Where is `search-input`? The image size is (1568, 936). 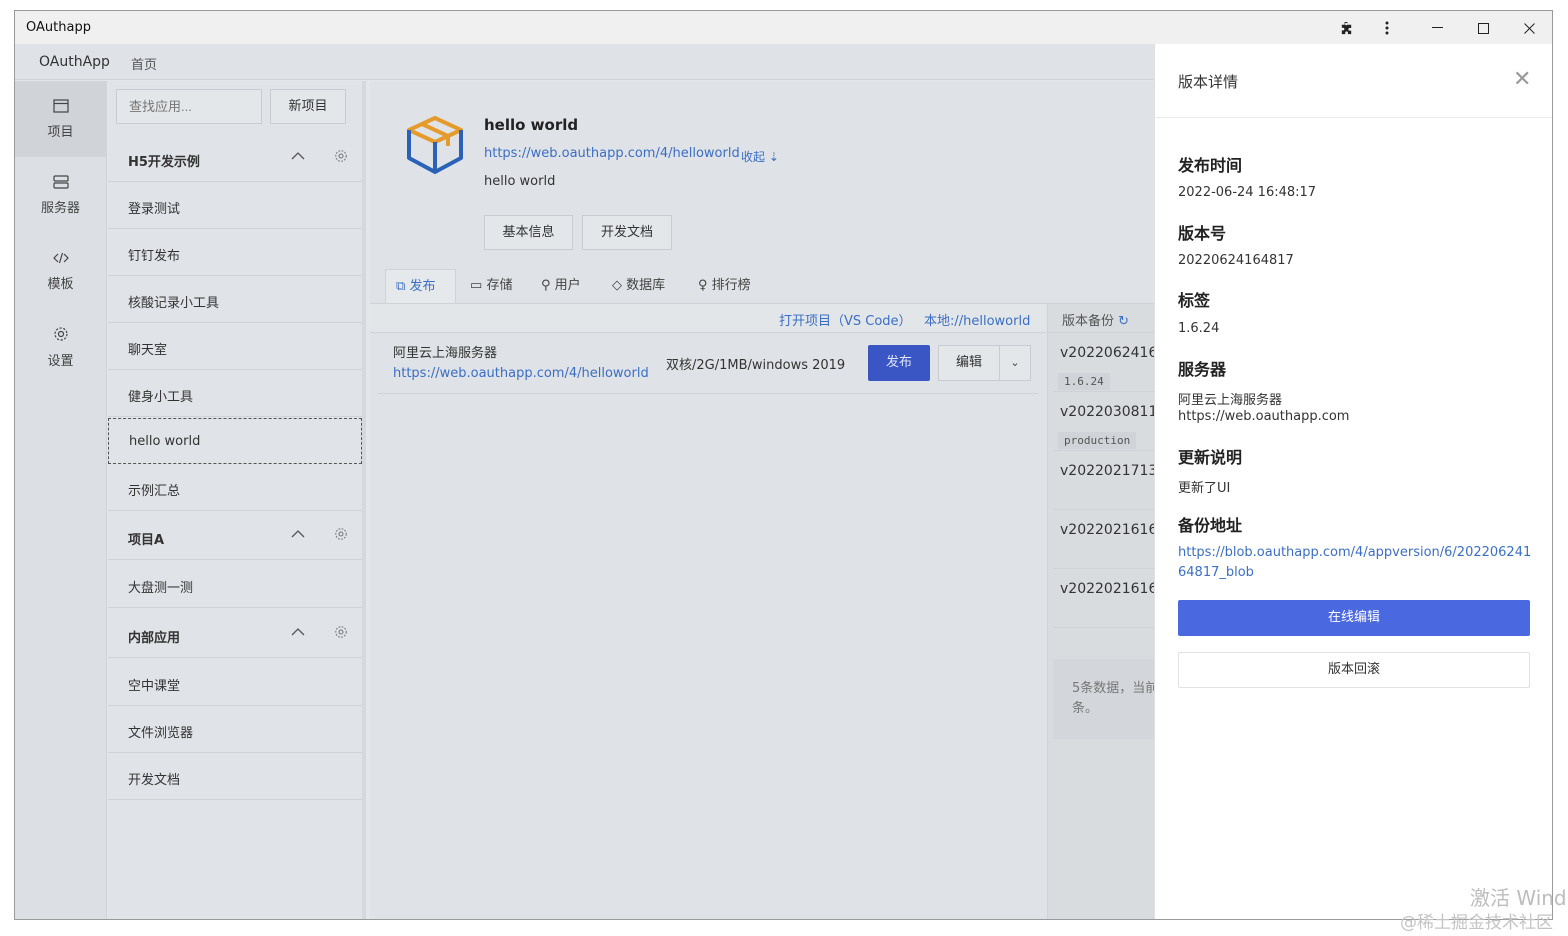 search-input is located at coordinates (189, 106).